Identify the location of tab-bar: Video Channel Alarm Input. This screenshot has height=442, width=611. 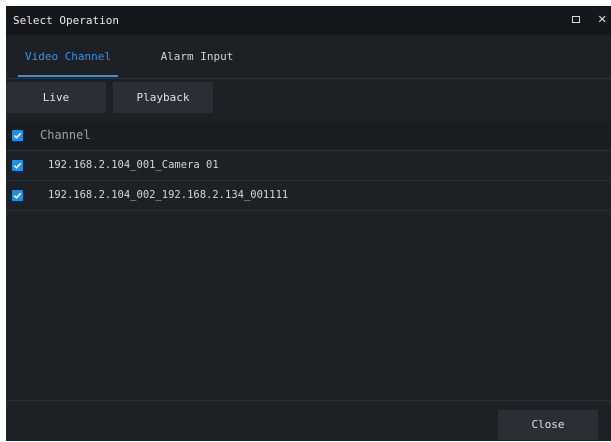
(308, 57).